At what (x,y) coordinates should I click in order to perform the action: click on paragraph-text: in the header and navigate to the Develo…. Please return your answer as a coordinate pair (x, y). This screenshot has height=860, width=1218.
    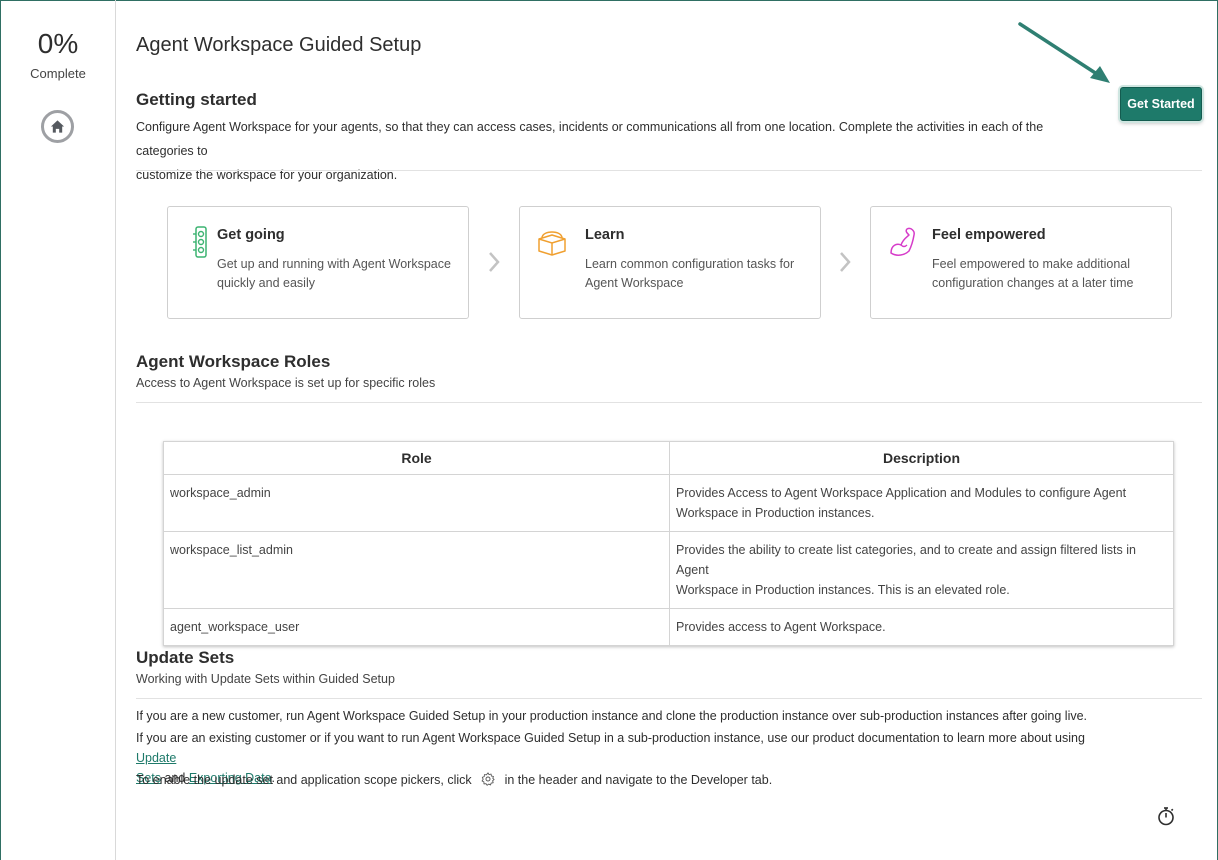
    Looking at the image, I should click on (638, 780).